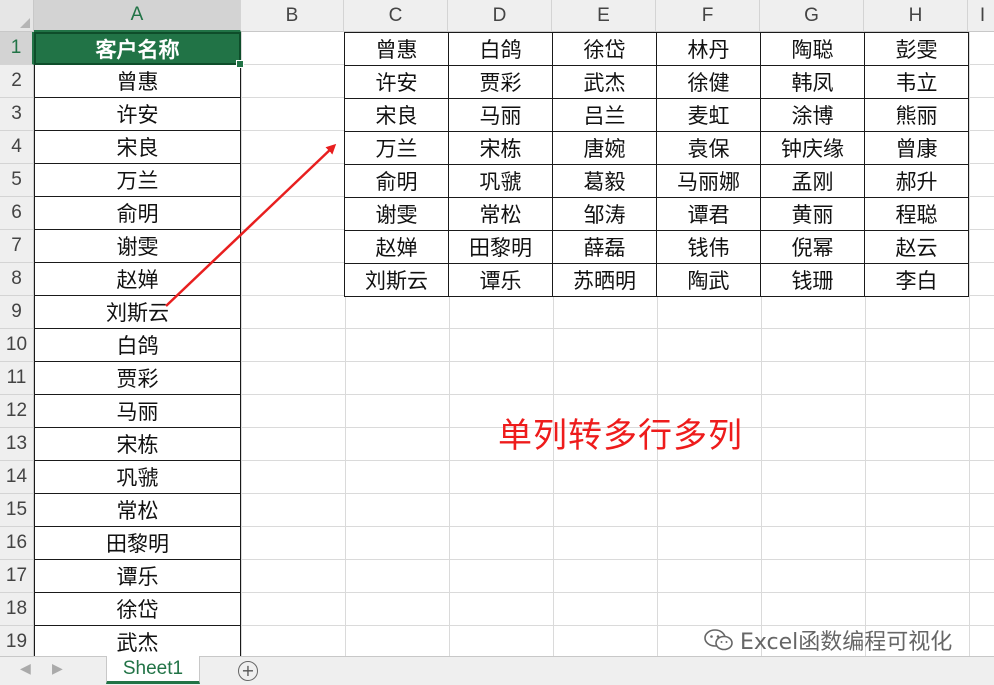 The height and width of the screenshot is (685, 994). Describe the element at coordinates (605, 148) in the screenshot. I see `cell-e4: 唐婉` at that location.